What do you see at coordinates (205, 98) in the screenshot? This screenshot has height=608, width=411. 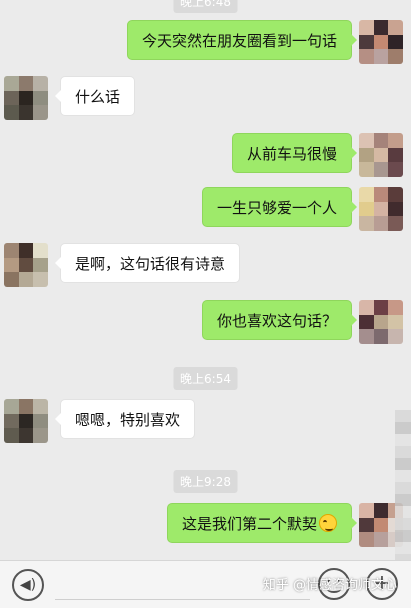 I see `message-row: 什么话` at bounding box center [205, 98].